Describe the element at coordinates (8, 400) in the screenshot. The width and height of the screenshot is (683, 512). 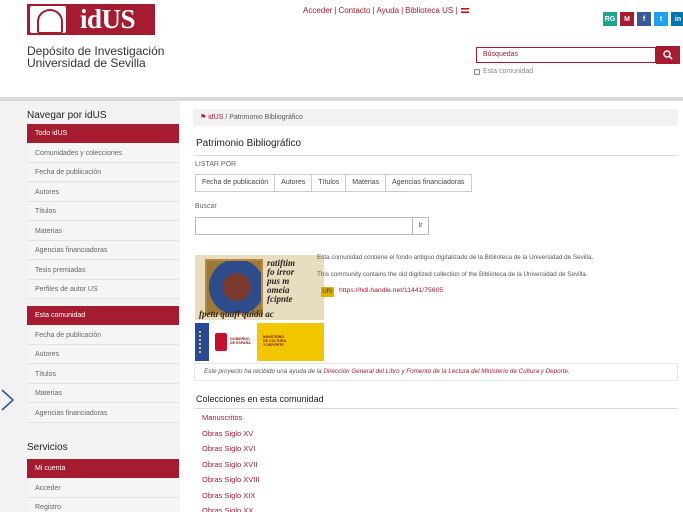
I see `chevron-right-icon` at that location.